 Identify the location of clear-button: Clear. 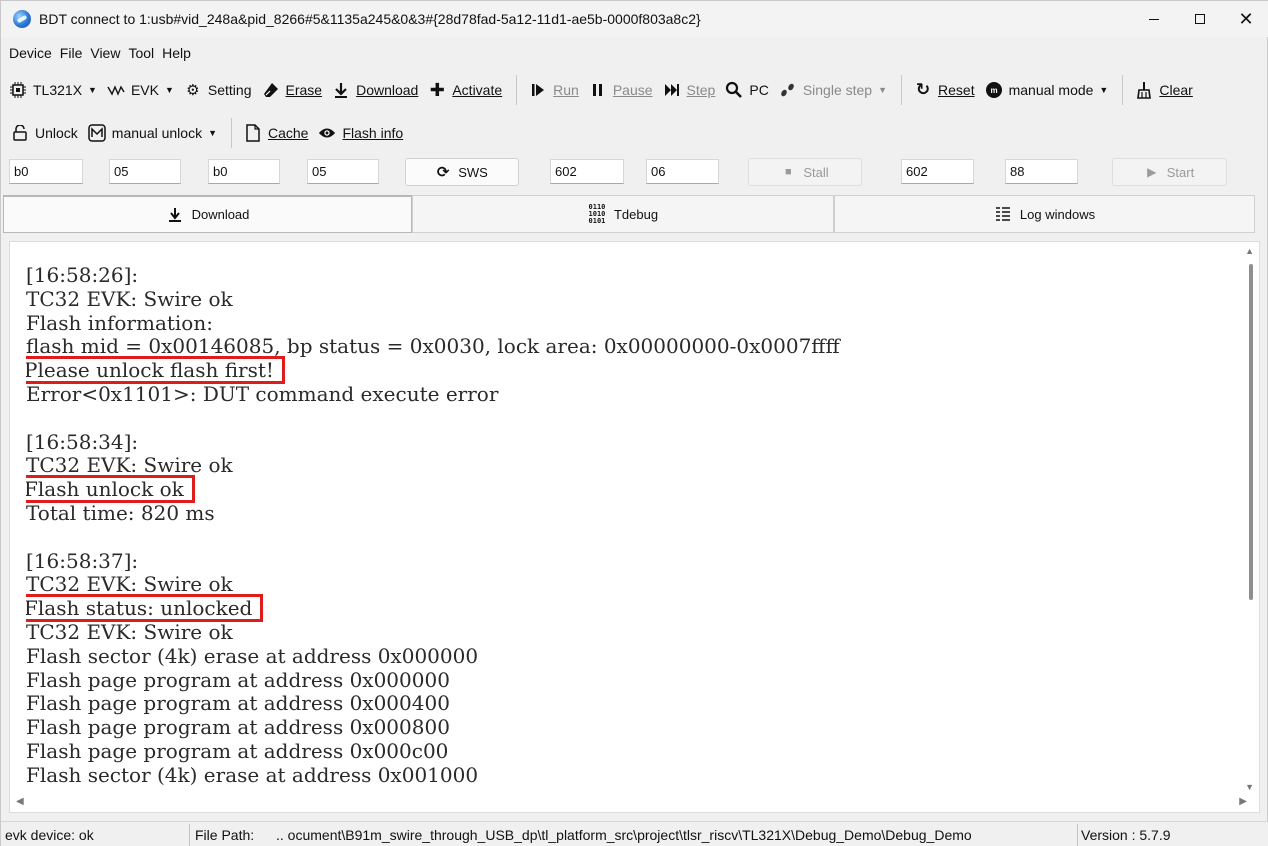
(1163, 90).